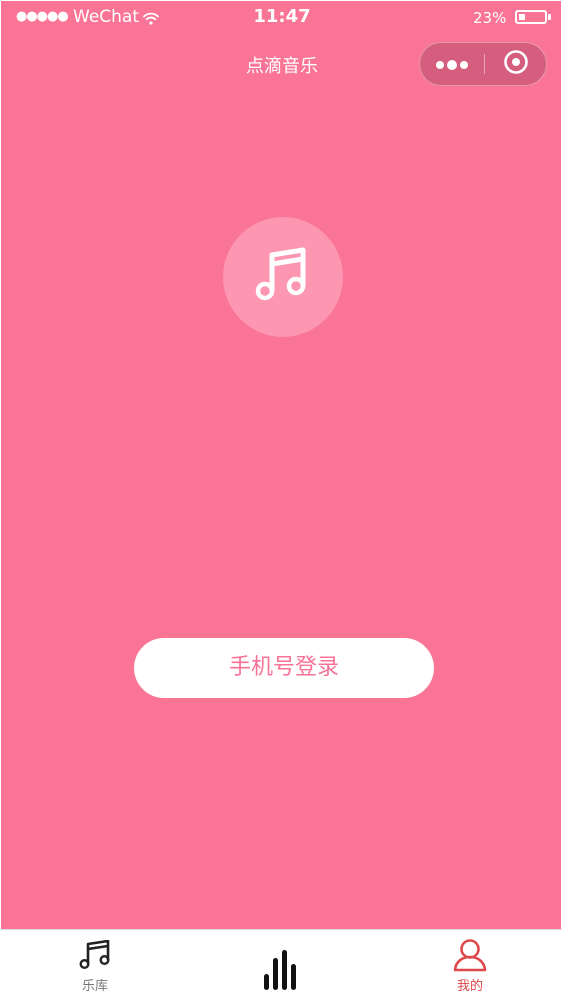 This screenshot has width=562, height=999. I want to click on app-logo, so click(283, 277).